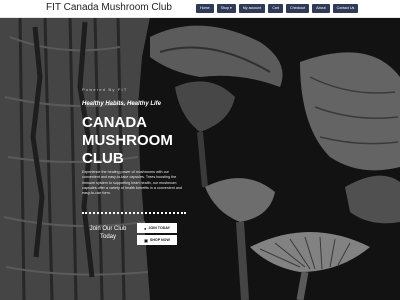 This screenshot has width=400, height=300. I want to click on shop-now-label: SHOP NOW, so click(159, 240).